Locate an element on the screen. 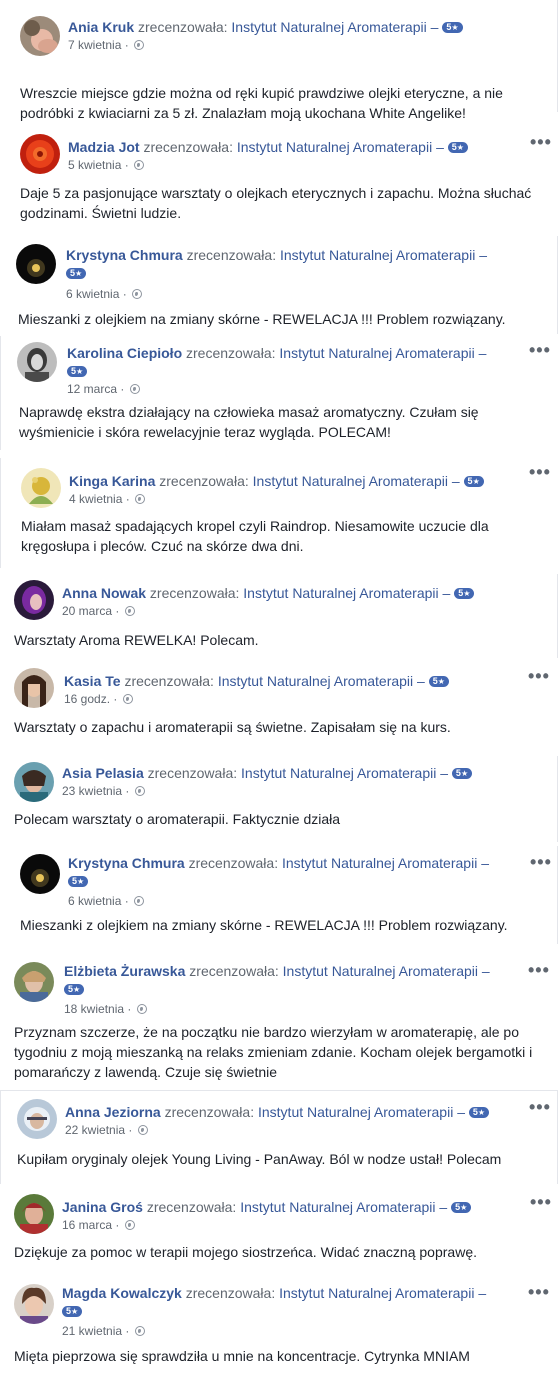 The height and width of the screenshot is (1390, 558). reviewer-name: Anna Jeziorna is located at coordinates (113, 1112).